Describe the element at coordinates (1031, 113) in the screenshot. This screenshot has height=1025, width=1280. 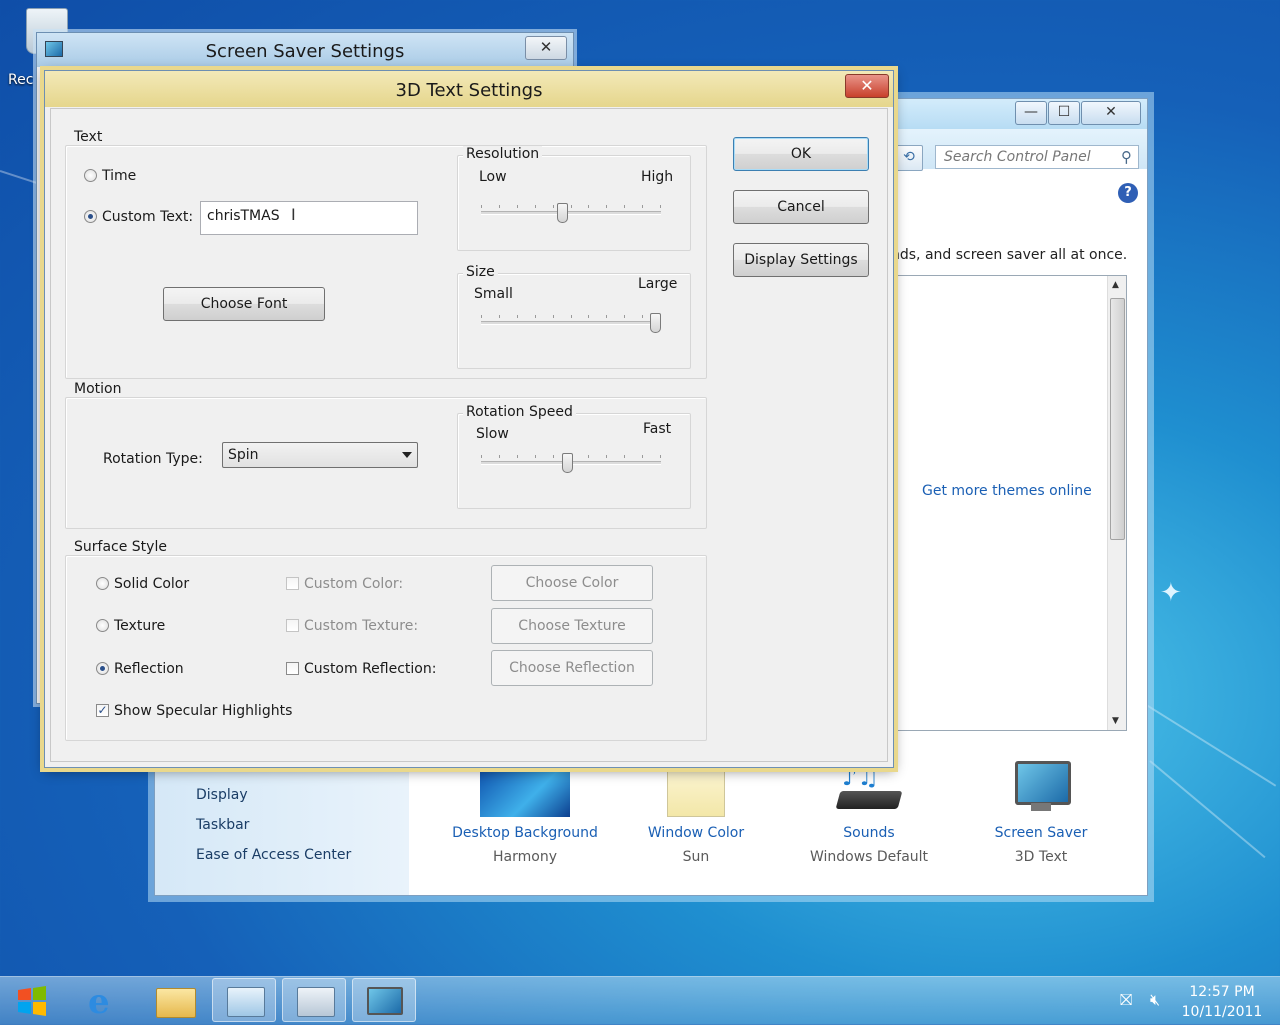
I see `minimize-button: —` at that location.